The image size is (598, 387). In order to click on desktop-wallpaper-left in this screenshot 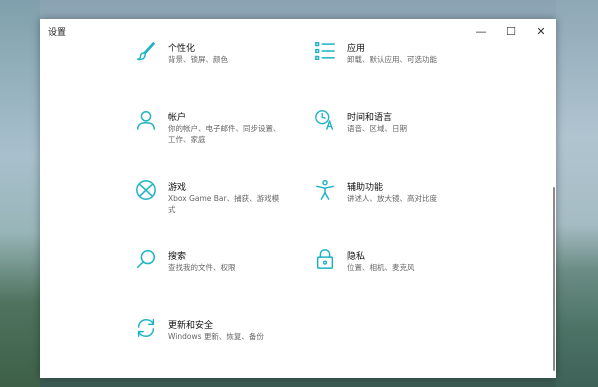, I will do `click(20, 193)`.